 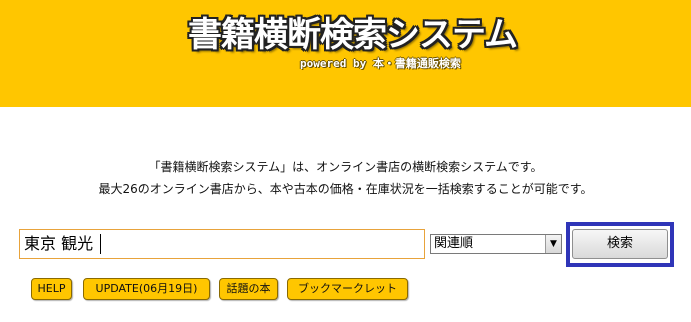 I want to click on text-caret, so click(x=100, y=244).